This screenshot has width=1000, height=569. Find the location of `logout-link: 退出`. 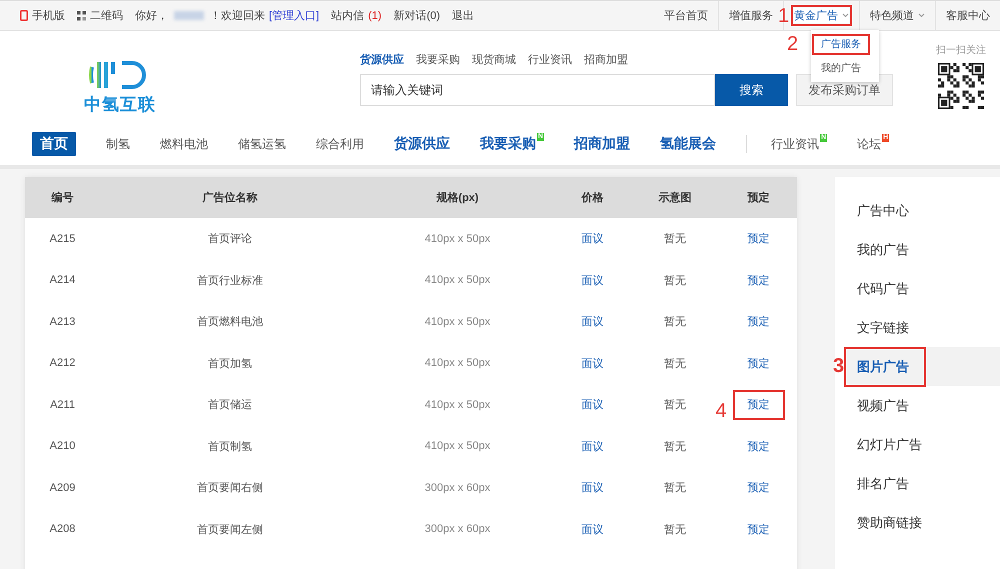

logout-link: 退出 is located at coordinates (463, 15).